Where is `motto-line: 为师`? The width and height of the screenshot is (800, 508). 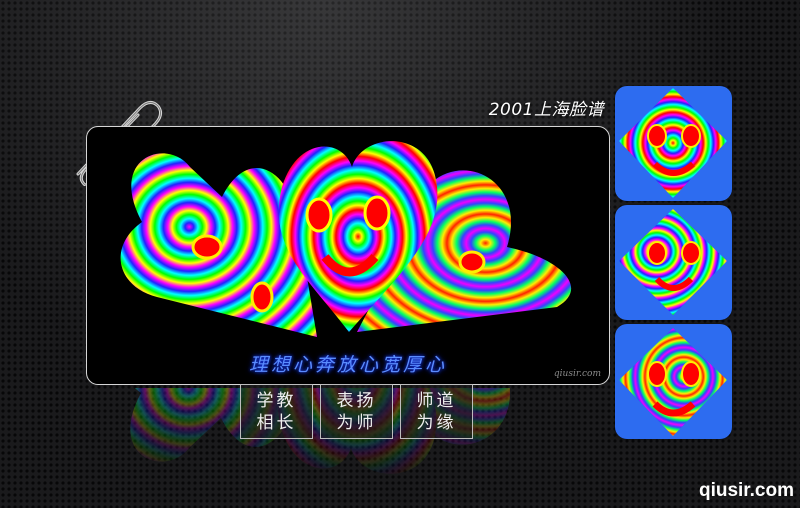 motto-line: 为师 is located at coordinates (356, 422).